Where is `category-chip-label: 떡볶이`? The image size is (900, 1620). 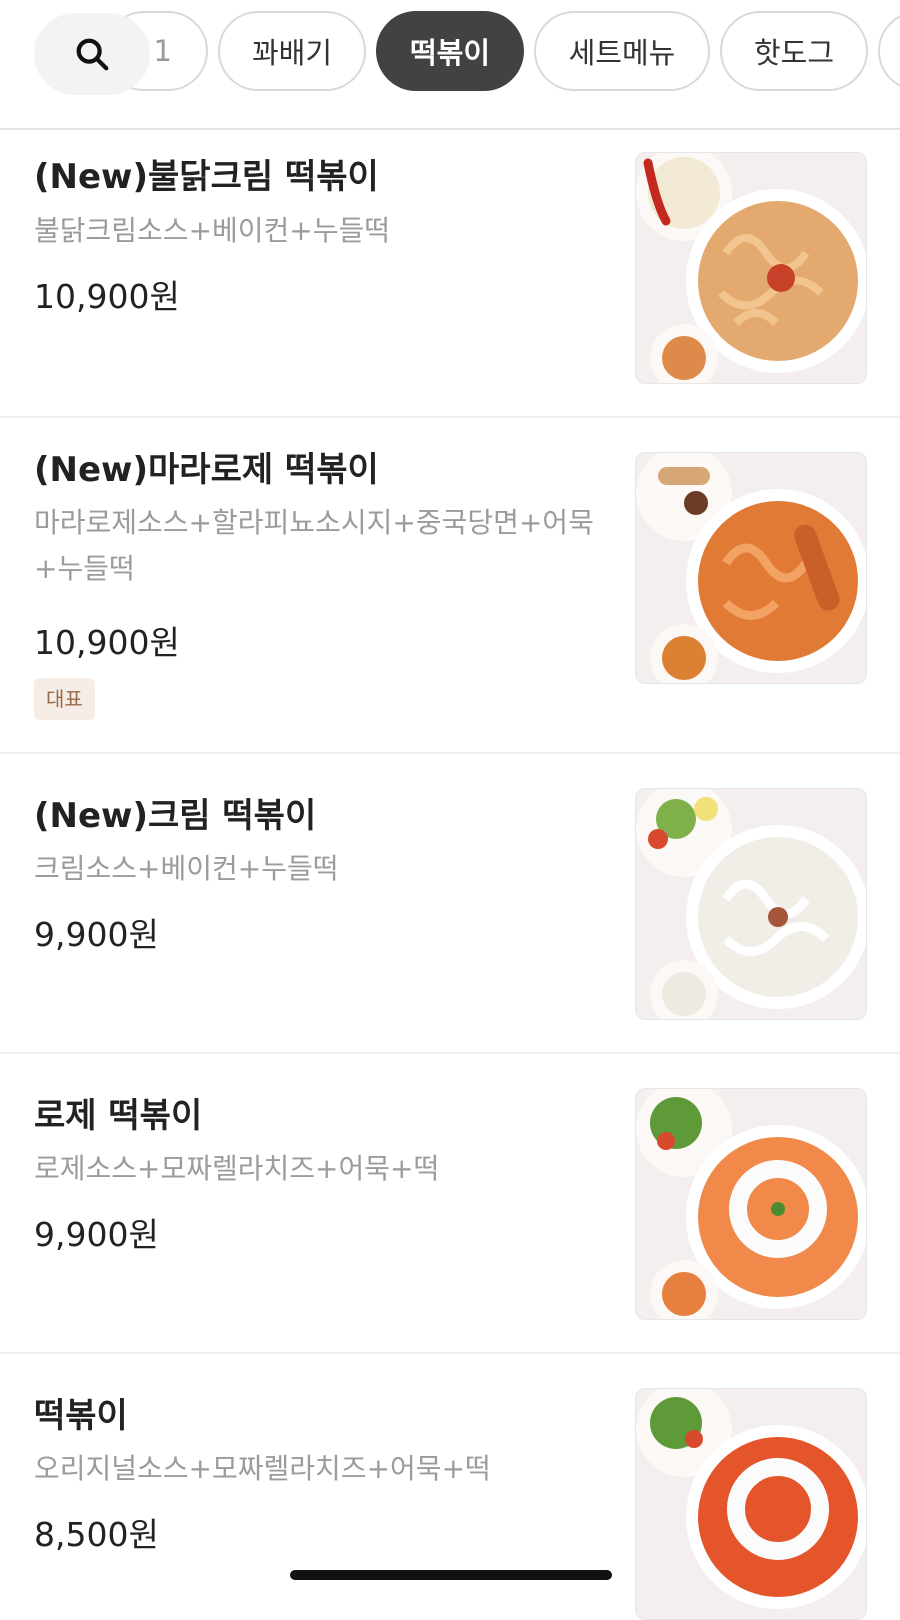
category-chip-label: 떡볶이 is located at coordinates (450, 53).